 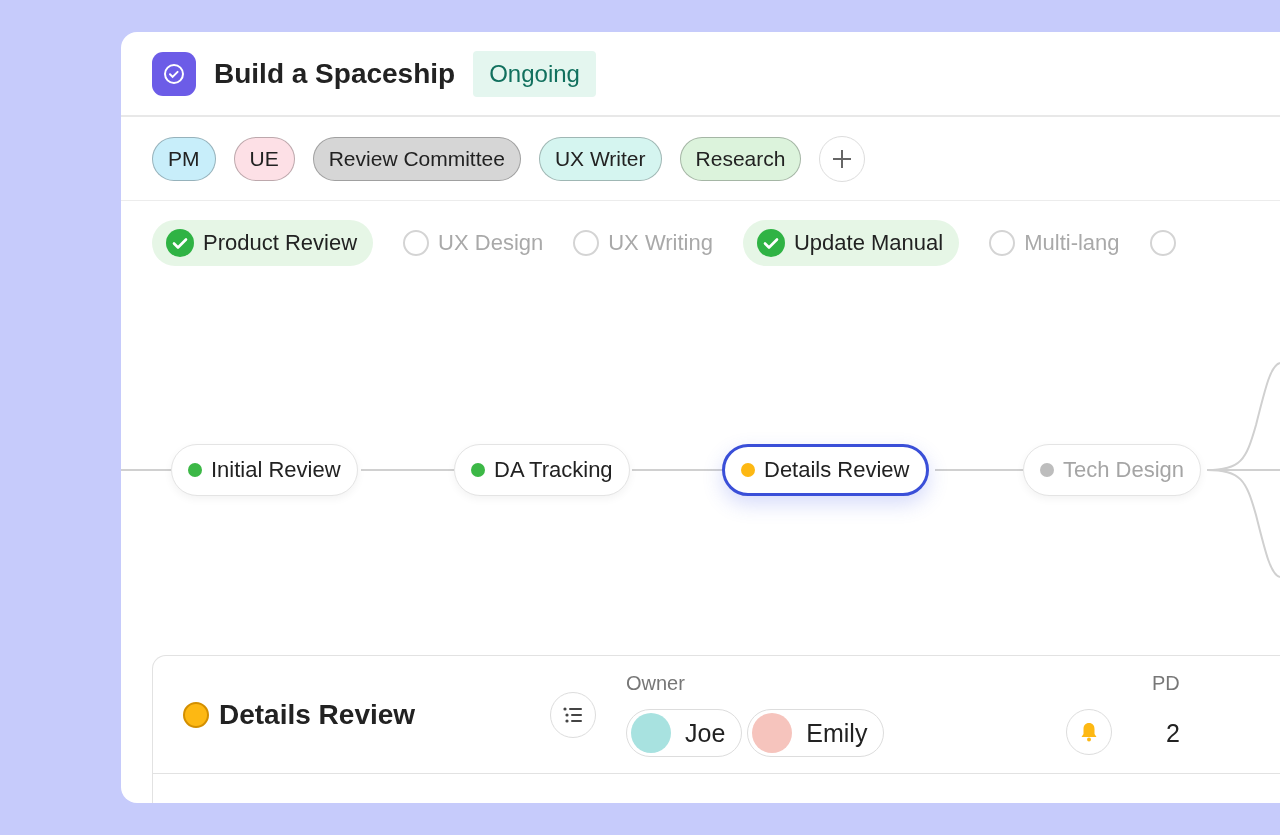 What do you see at coordinates (600, 158) in the screenshot?
I see `role-tag: UX Writer` at bounding box center [600, 158].